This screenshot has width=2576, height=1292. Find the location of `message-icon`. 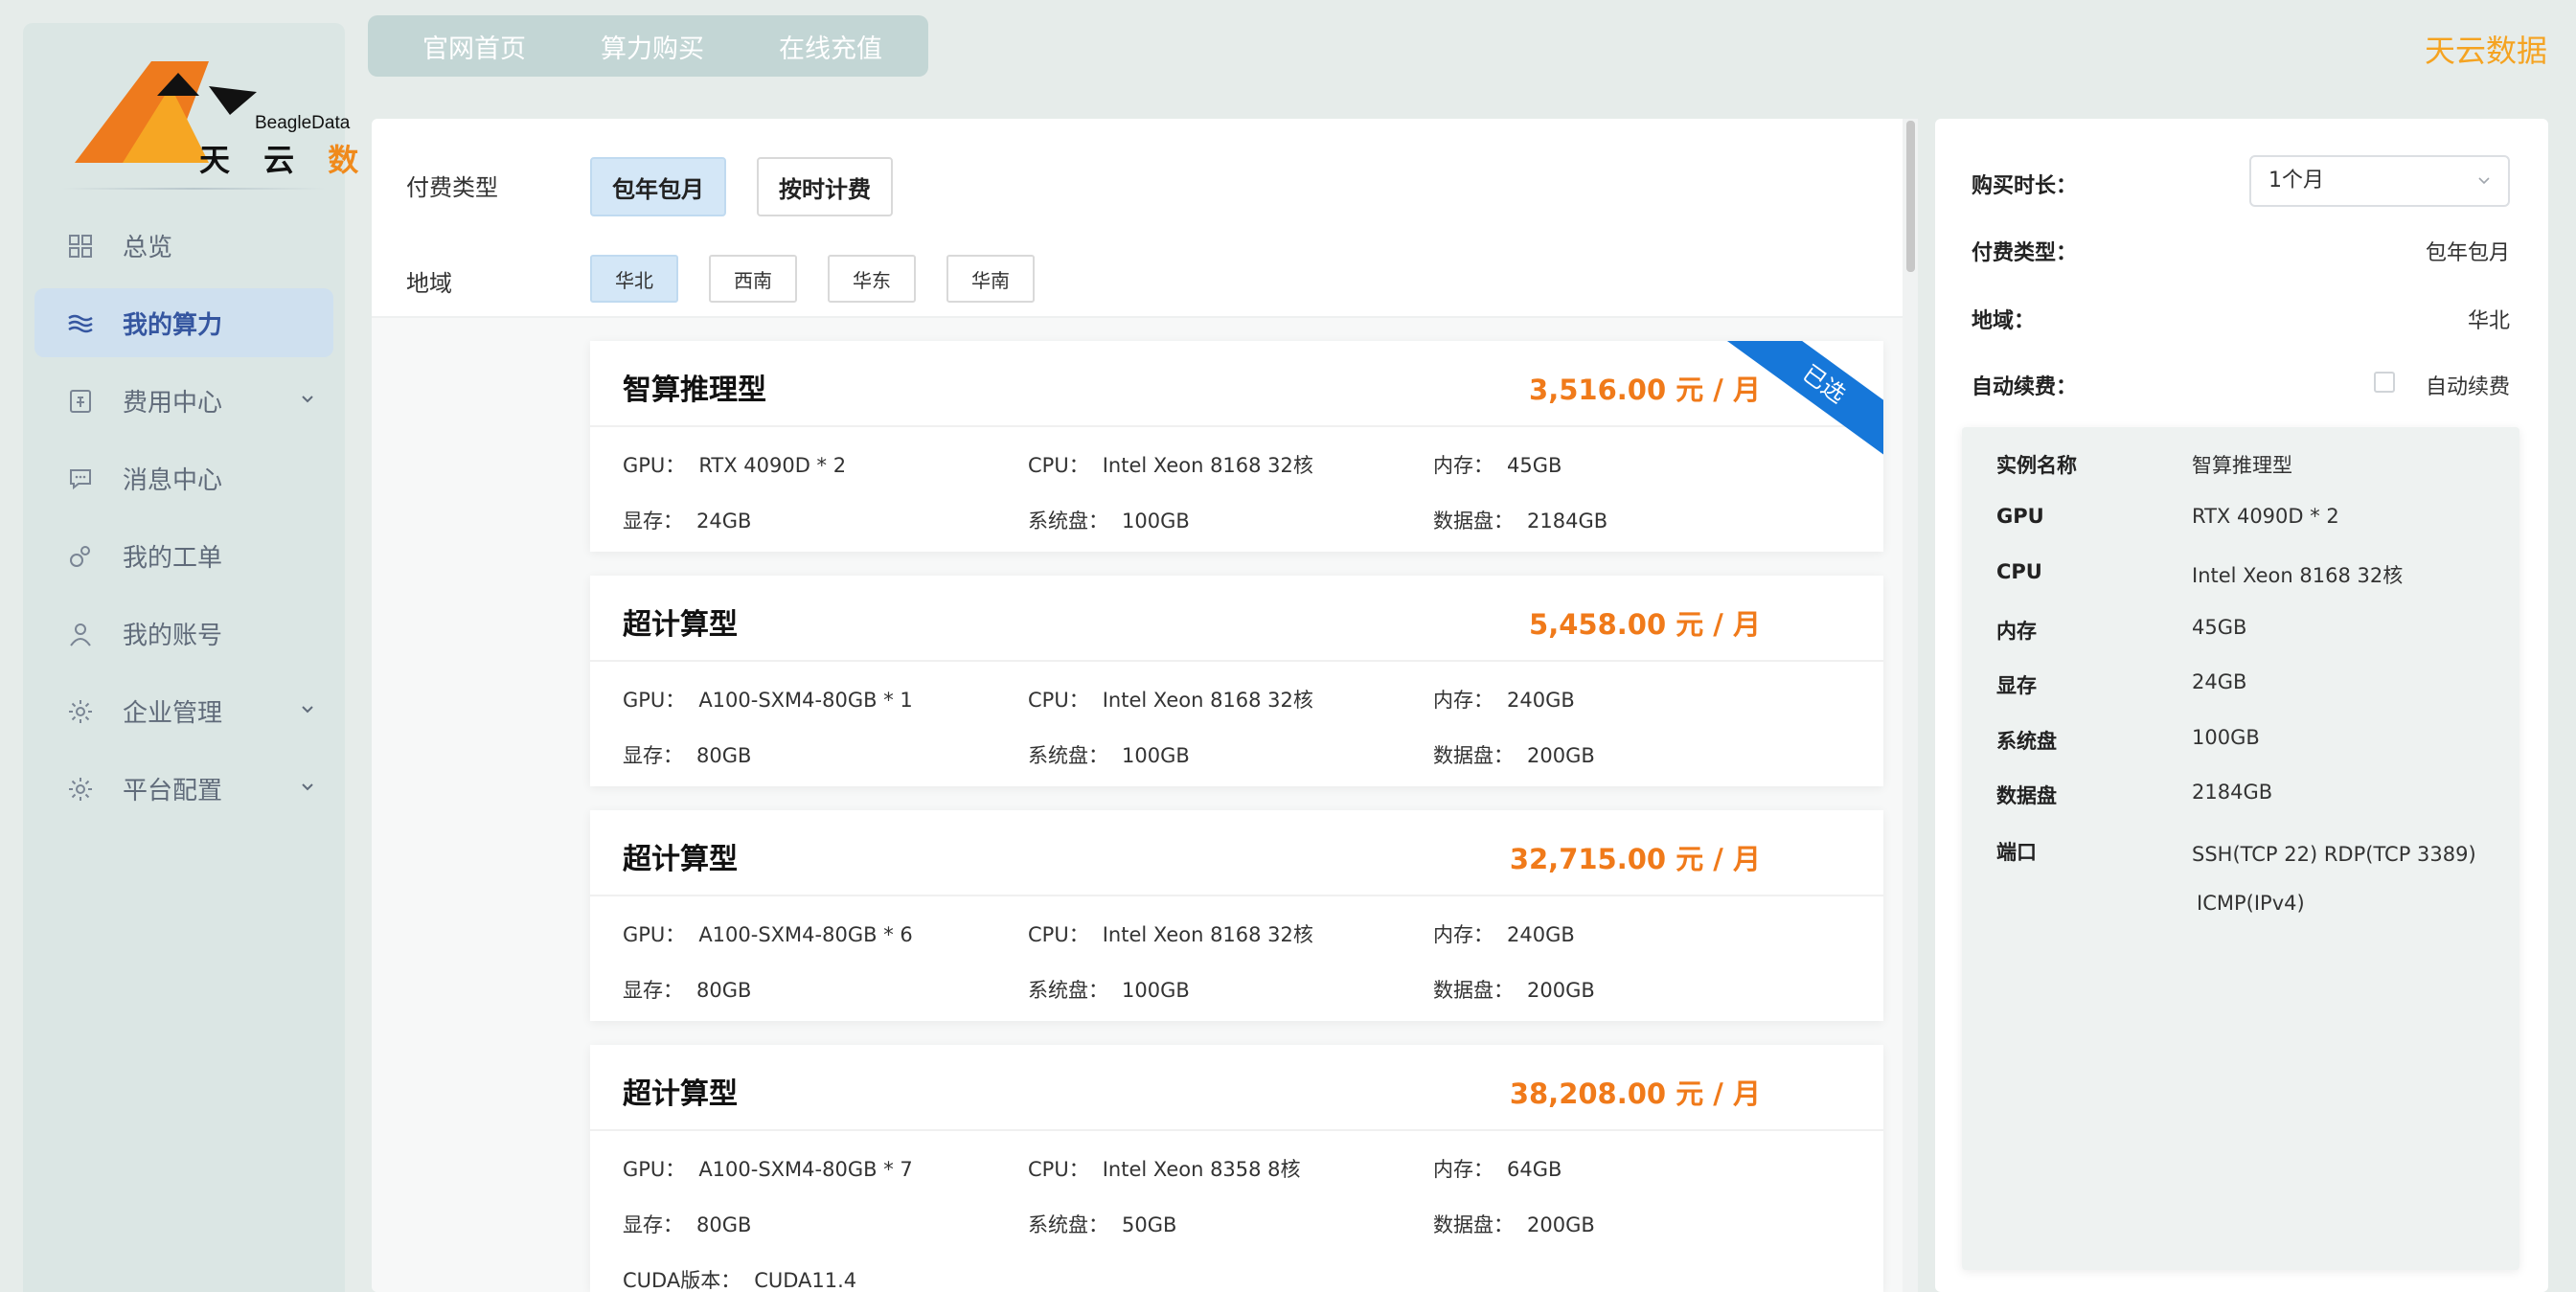

message-icon is located at coordinates (80, 479).